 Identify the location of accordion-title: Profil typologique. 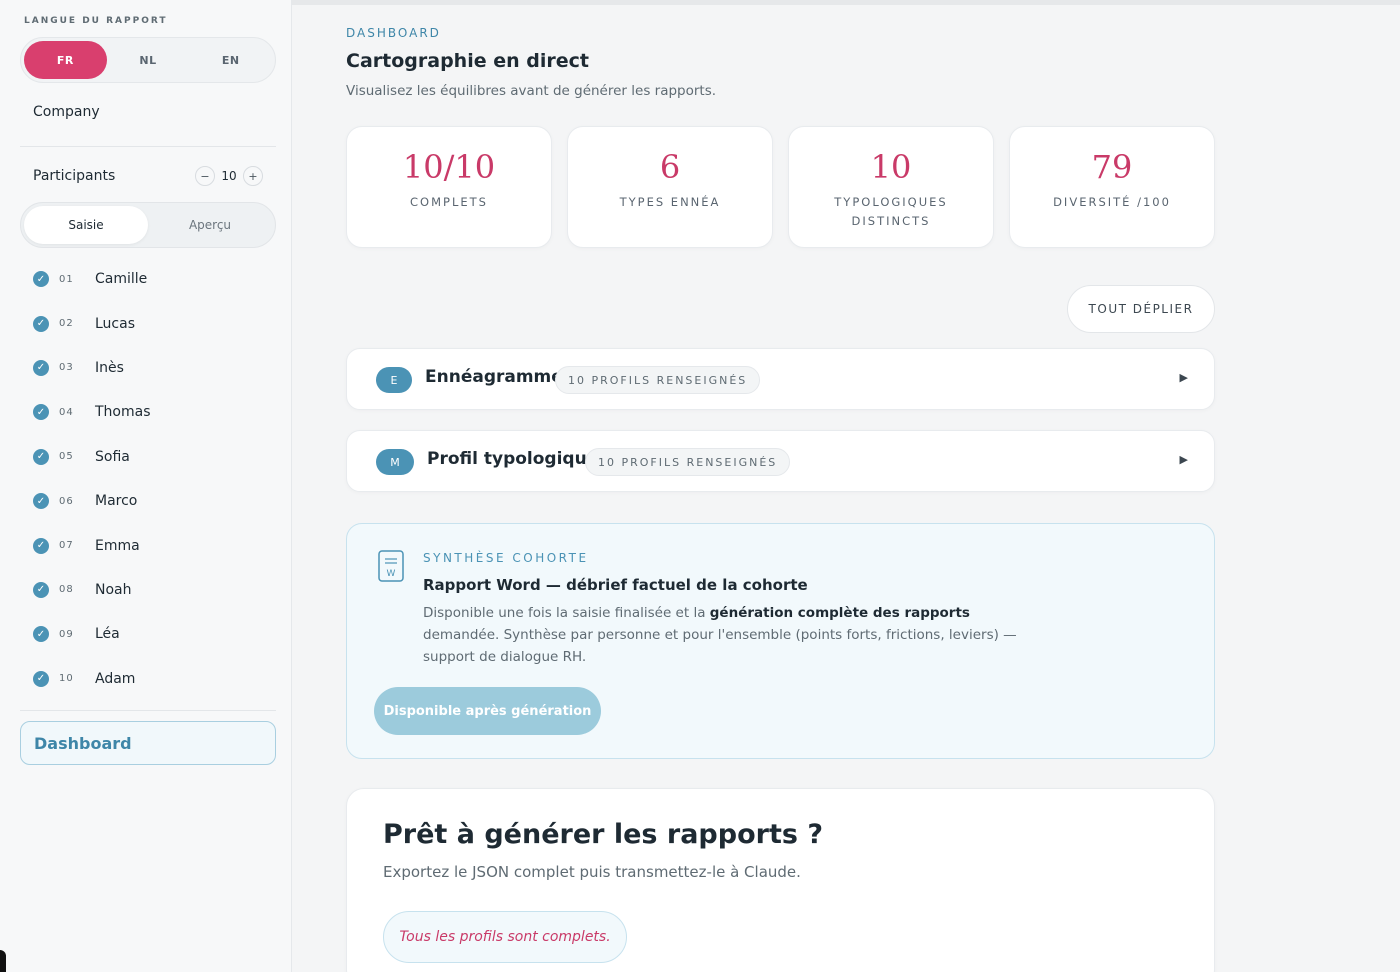
(513, 459).